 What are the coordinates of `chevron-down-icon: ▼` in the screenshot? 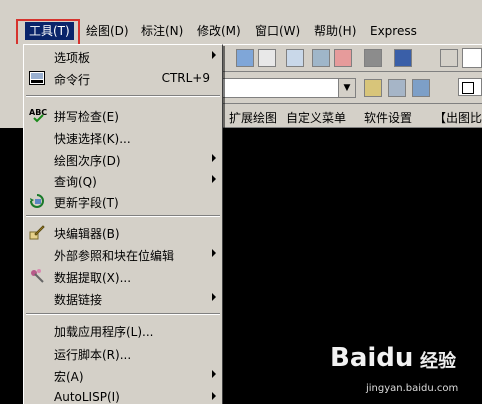 It's located at (346, 88).